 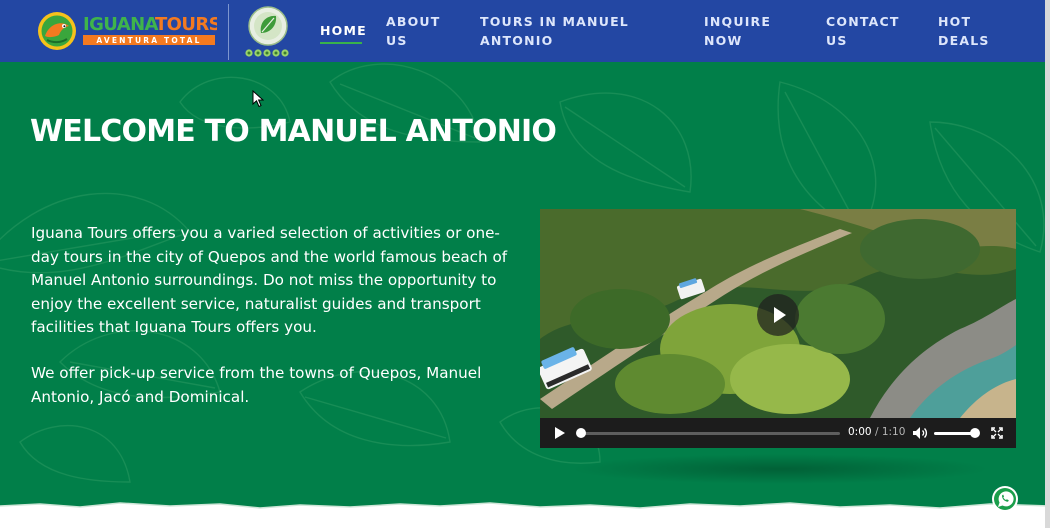 I want to click on video-shadow, so click(x=780, y=469).